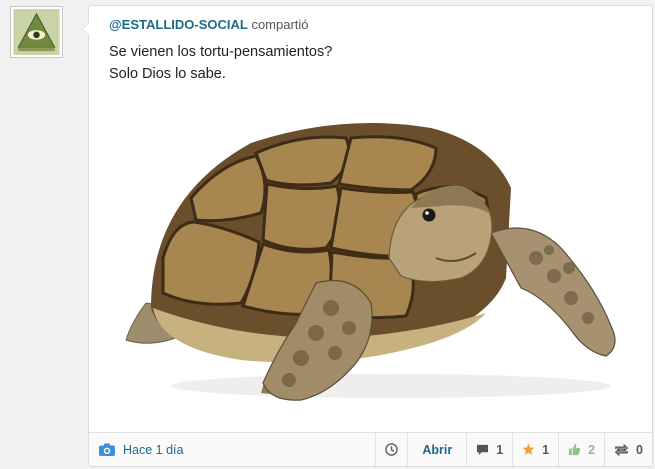 The height and width of the screenshot is (469, 655). Describe the element at coordinates (280, 24) in the screenshot. I see `share-action-text: compartió` at that location.